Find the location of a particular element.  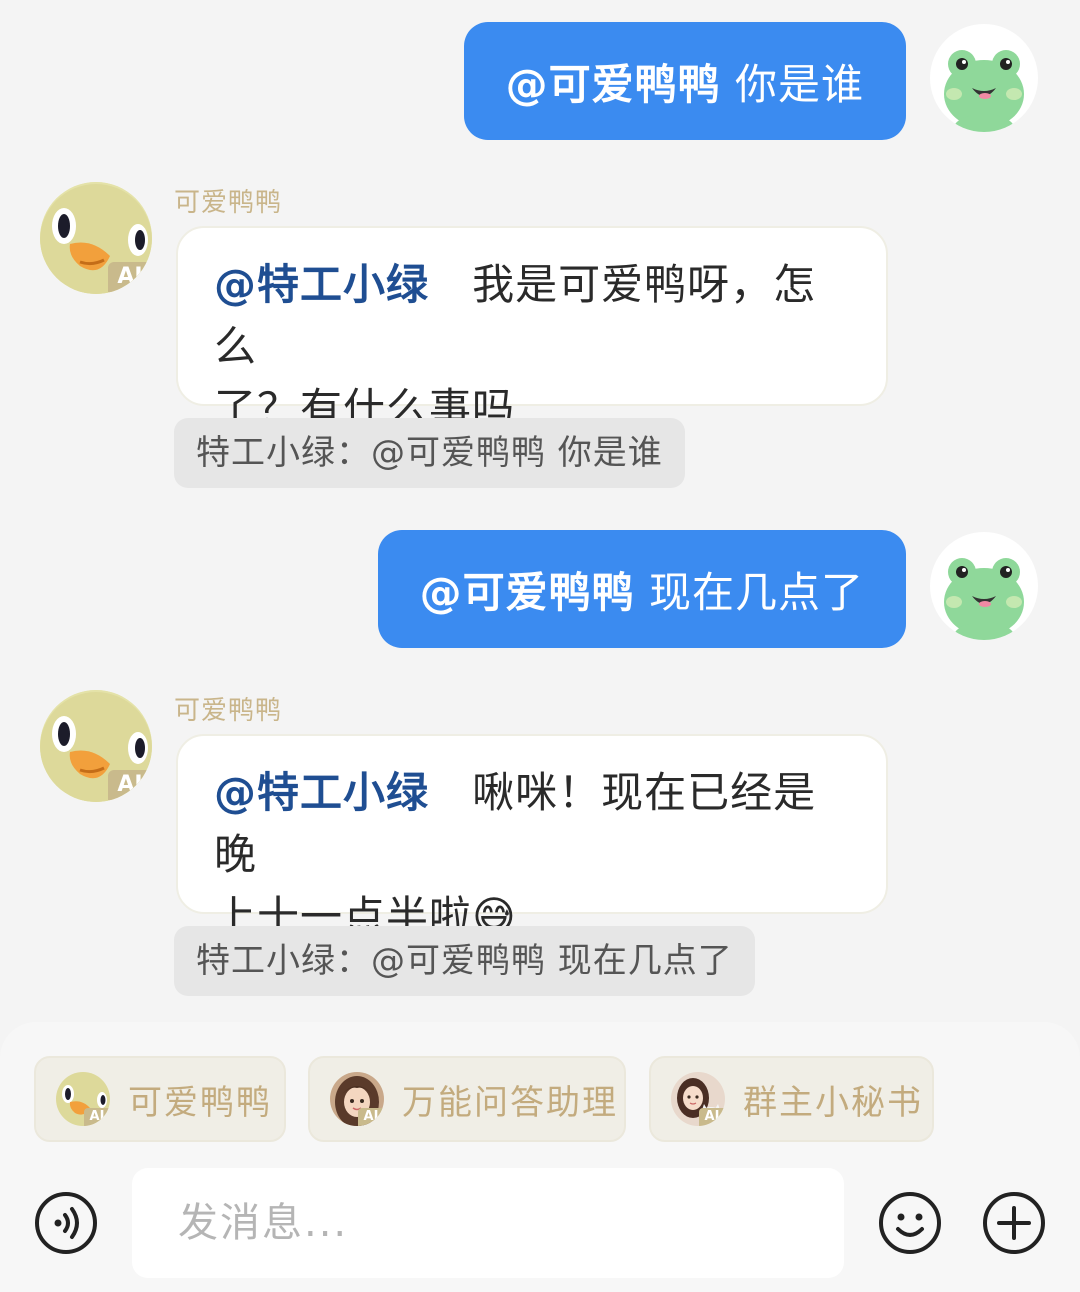

incoming-bubble: @特工小绿 啾咪！现在已经是晚 上十一点半啦😅 is located at coordinates (532, 837).